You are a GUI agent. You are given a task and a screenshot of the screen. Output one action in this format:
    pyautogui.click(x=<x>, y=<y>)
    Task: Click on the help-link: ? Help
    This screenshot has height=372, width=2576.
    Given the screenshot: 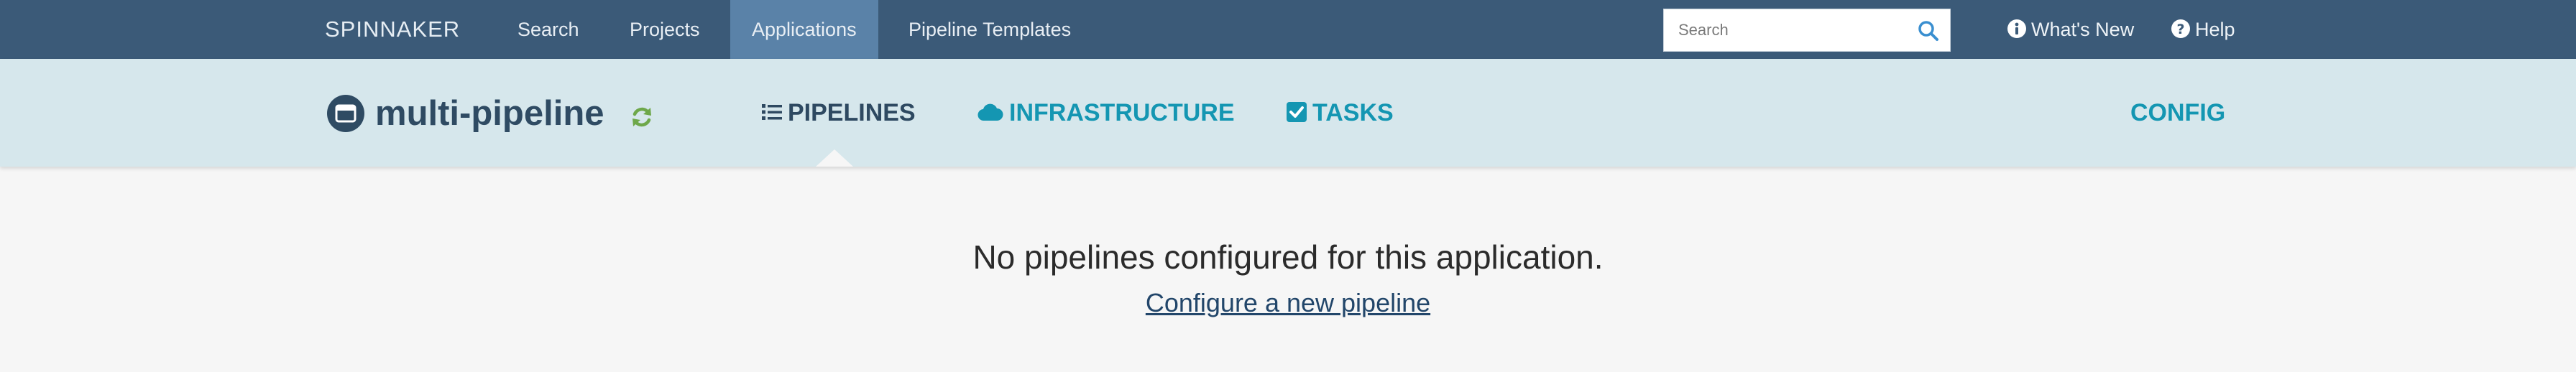 What is the action you would take?
    pyautogui.click(x=2203, y=29)
    